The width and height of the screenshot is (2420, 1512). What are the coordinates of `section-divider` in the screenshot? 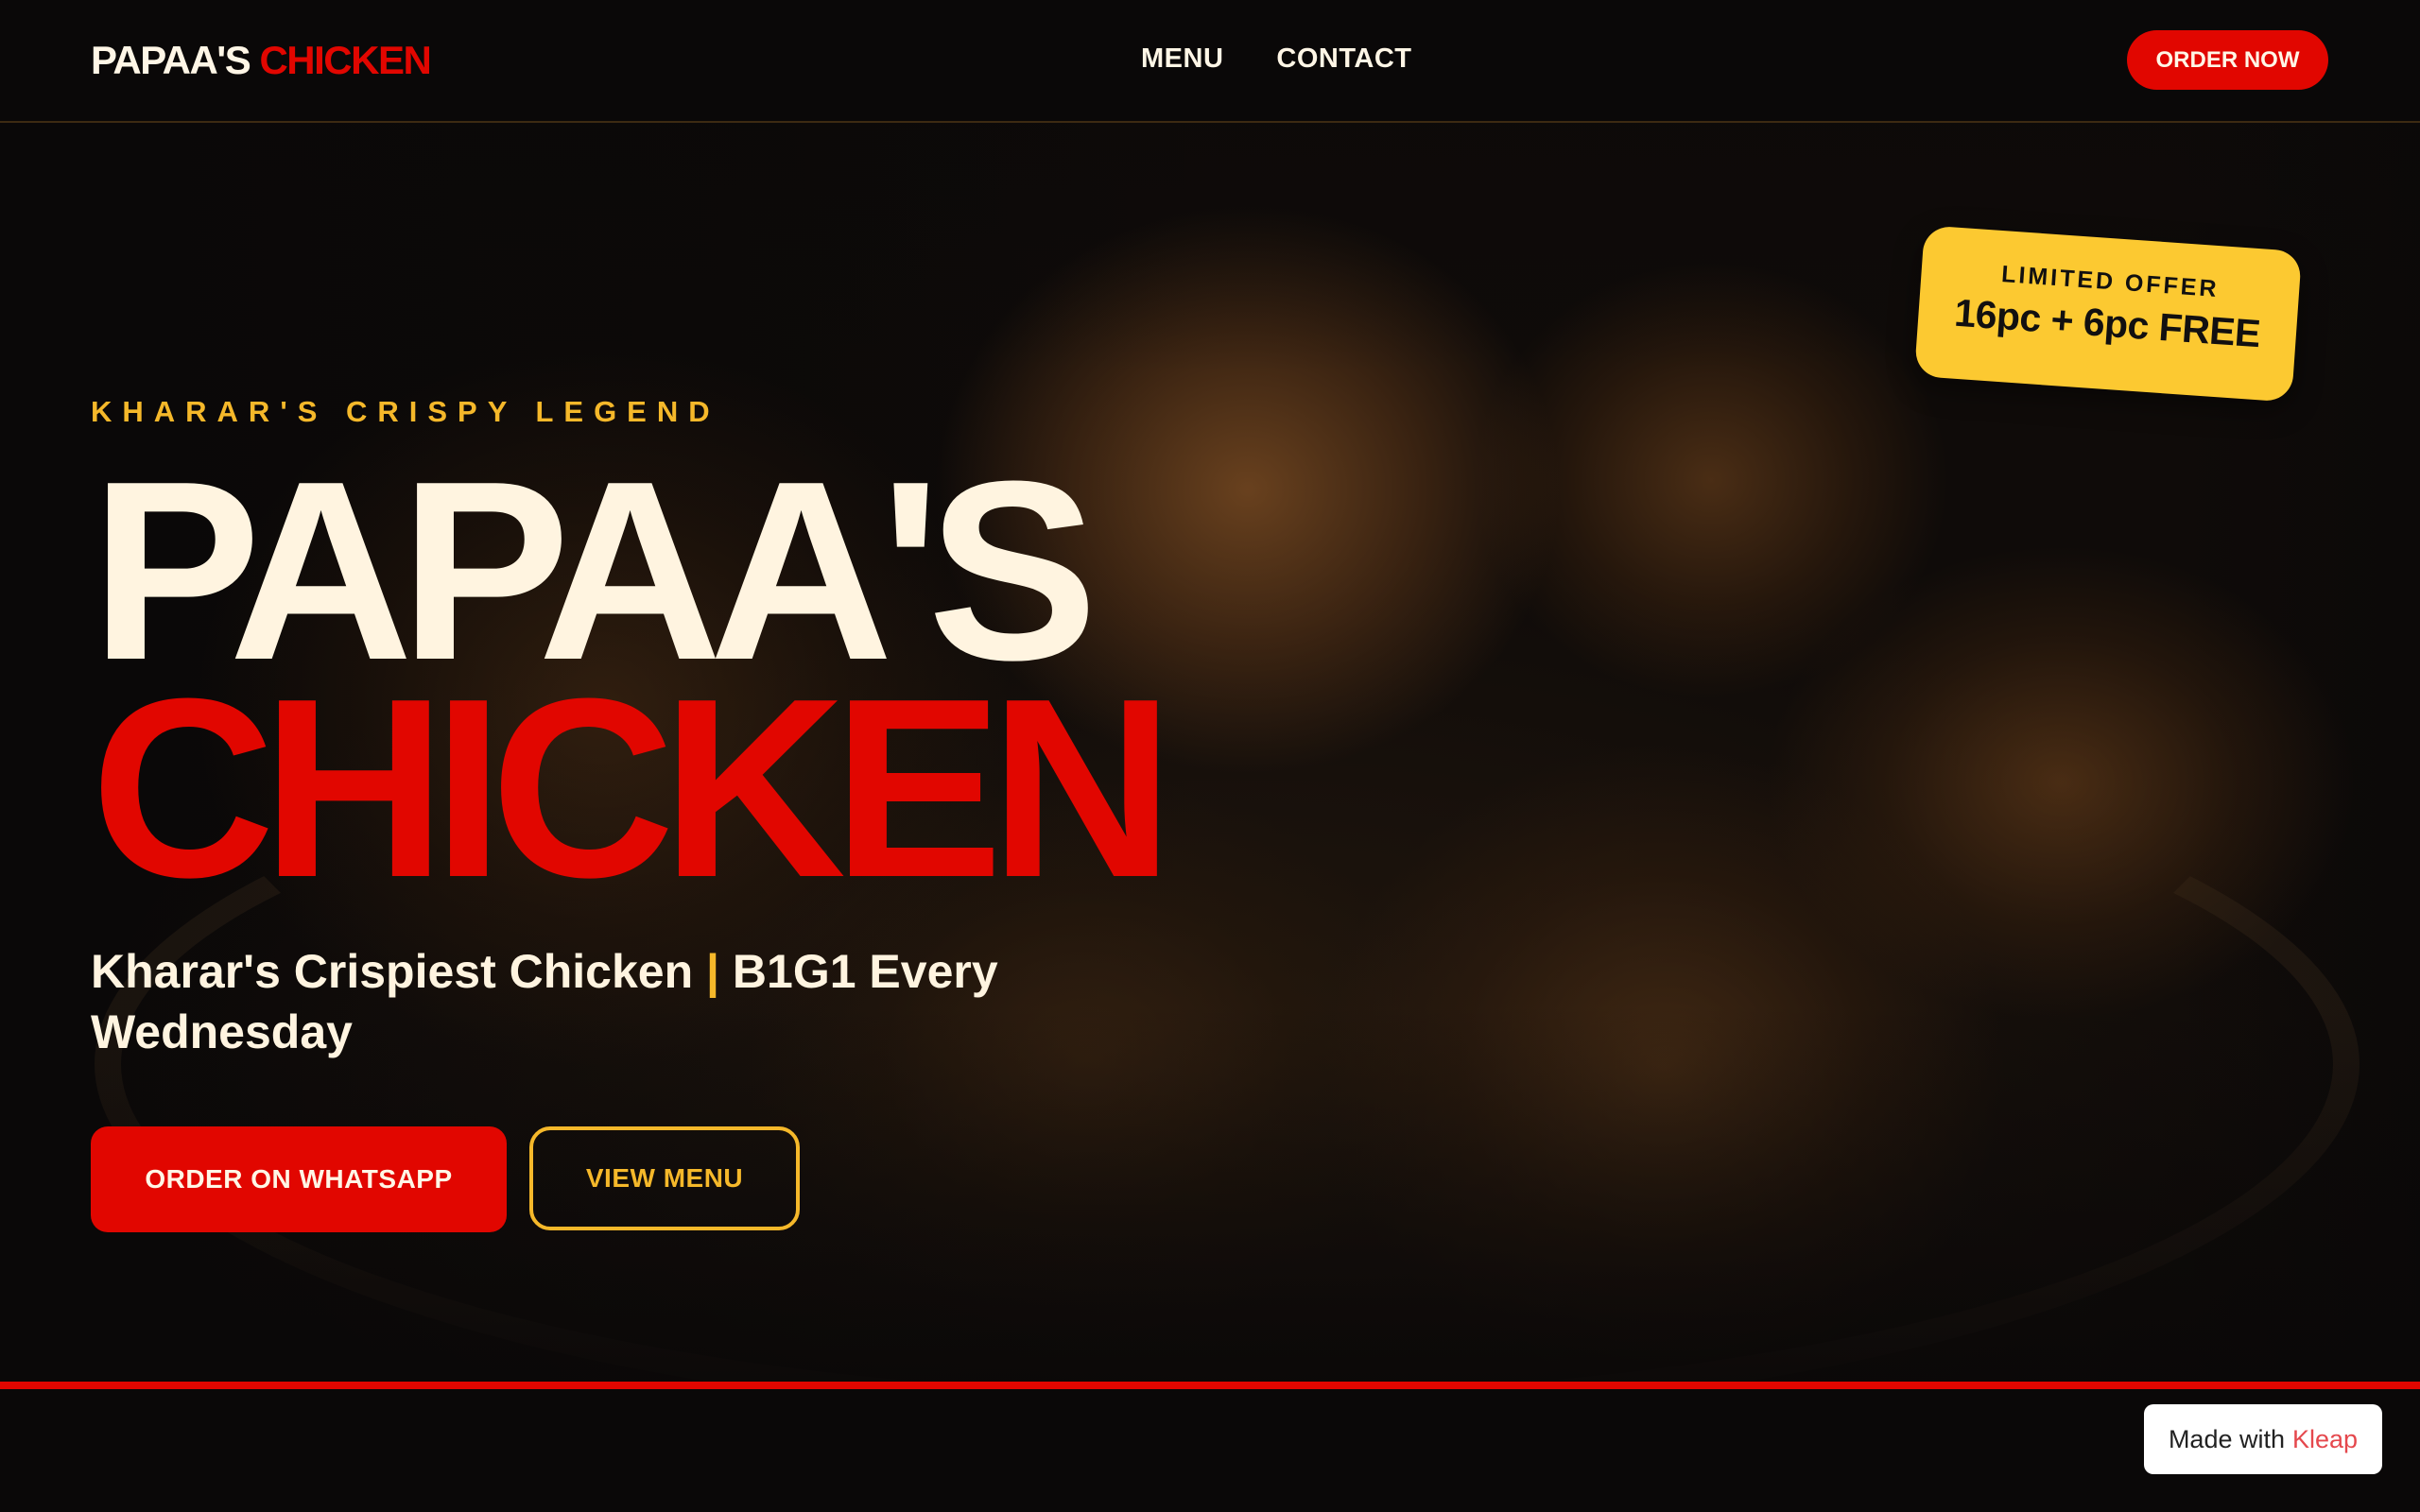 It's located at (1210, 1385).